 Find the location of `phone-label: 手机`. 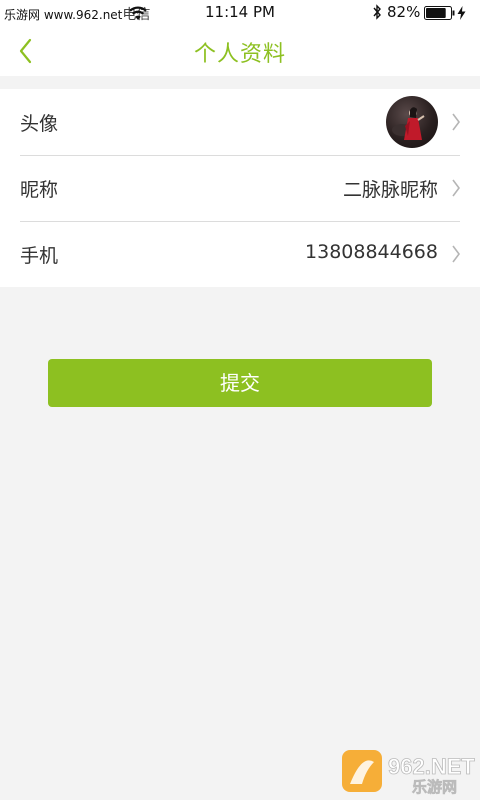

phone-label: 手机 is located at coordinates (39, 256).